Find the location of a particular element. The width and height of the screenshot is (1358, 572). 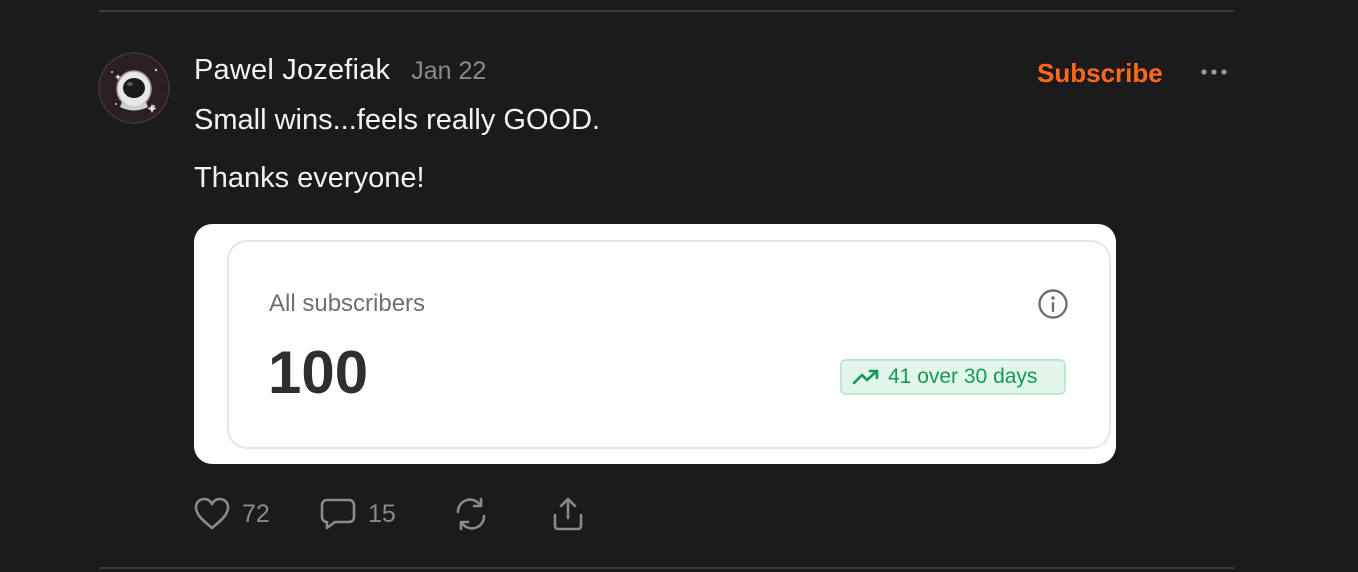

more-dots-icon is located at coordinates (1214, 72).